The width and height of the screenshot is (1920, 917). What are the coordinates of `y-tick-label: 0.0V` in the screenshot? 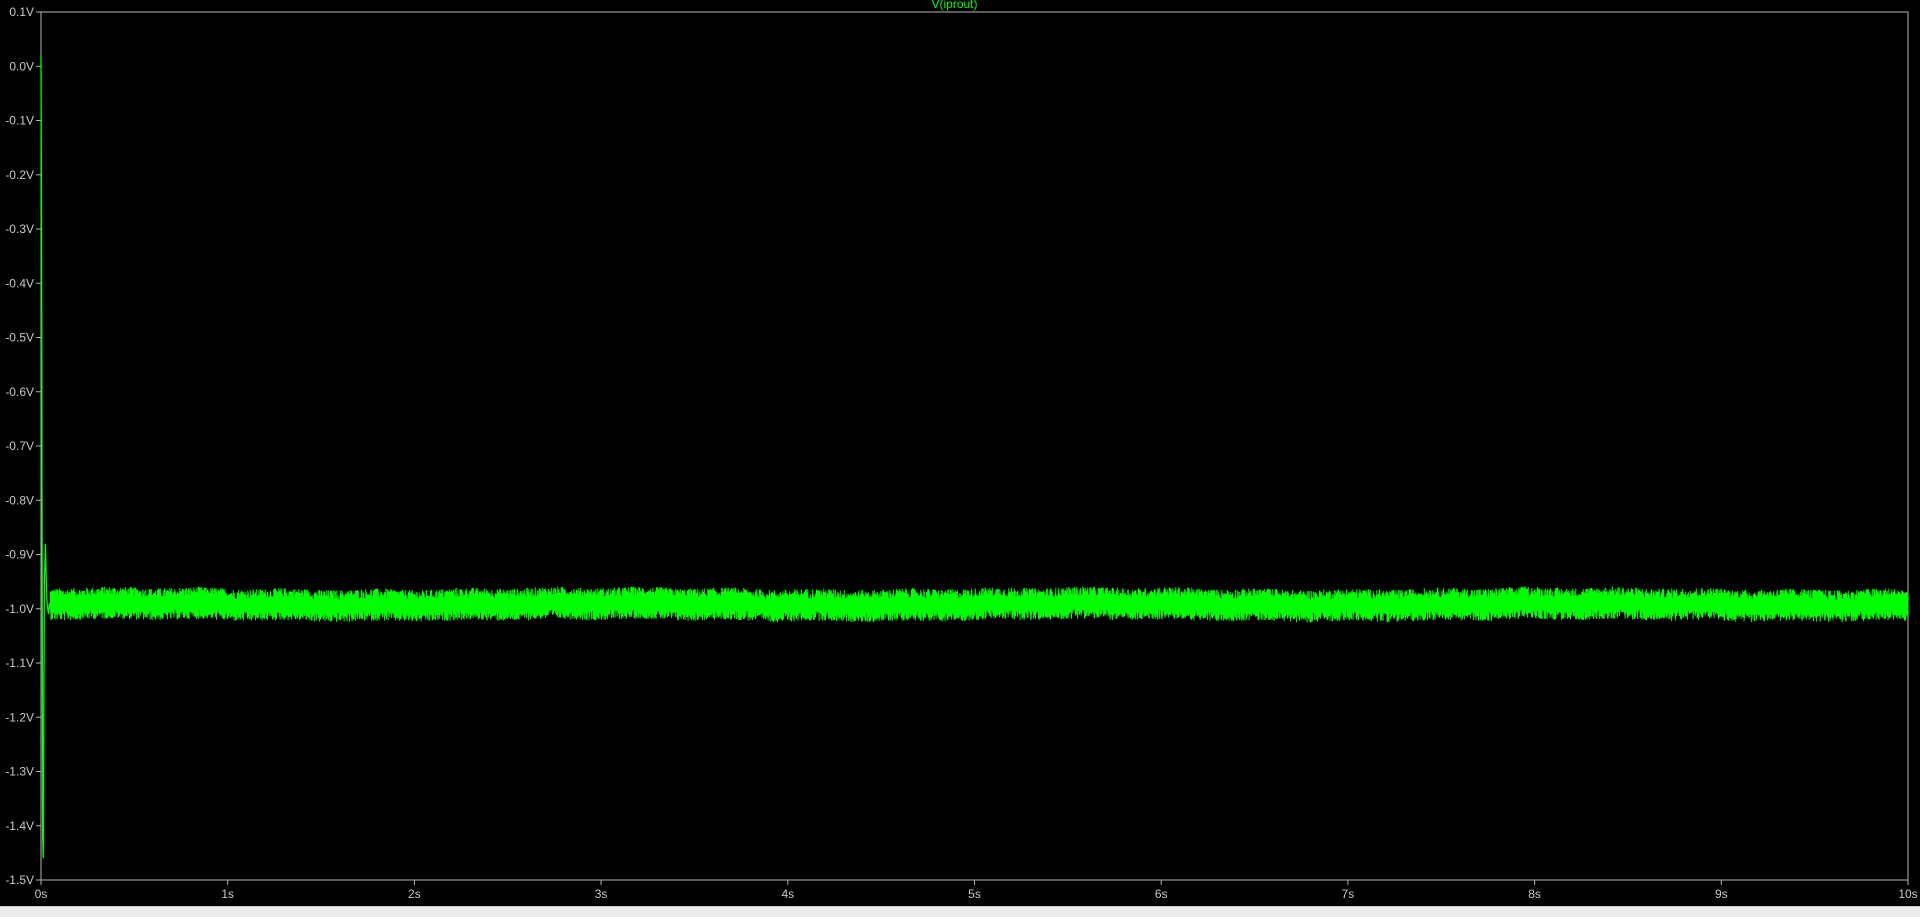 It's located at (21, 66).